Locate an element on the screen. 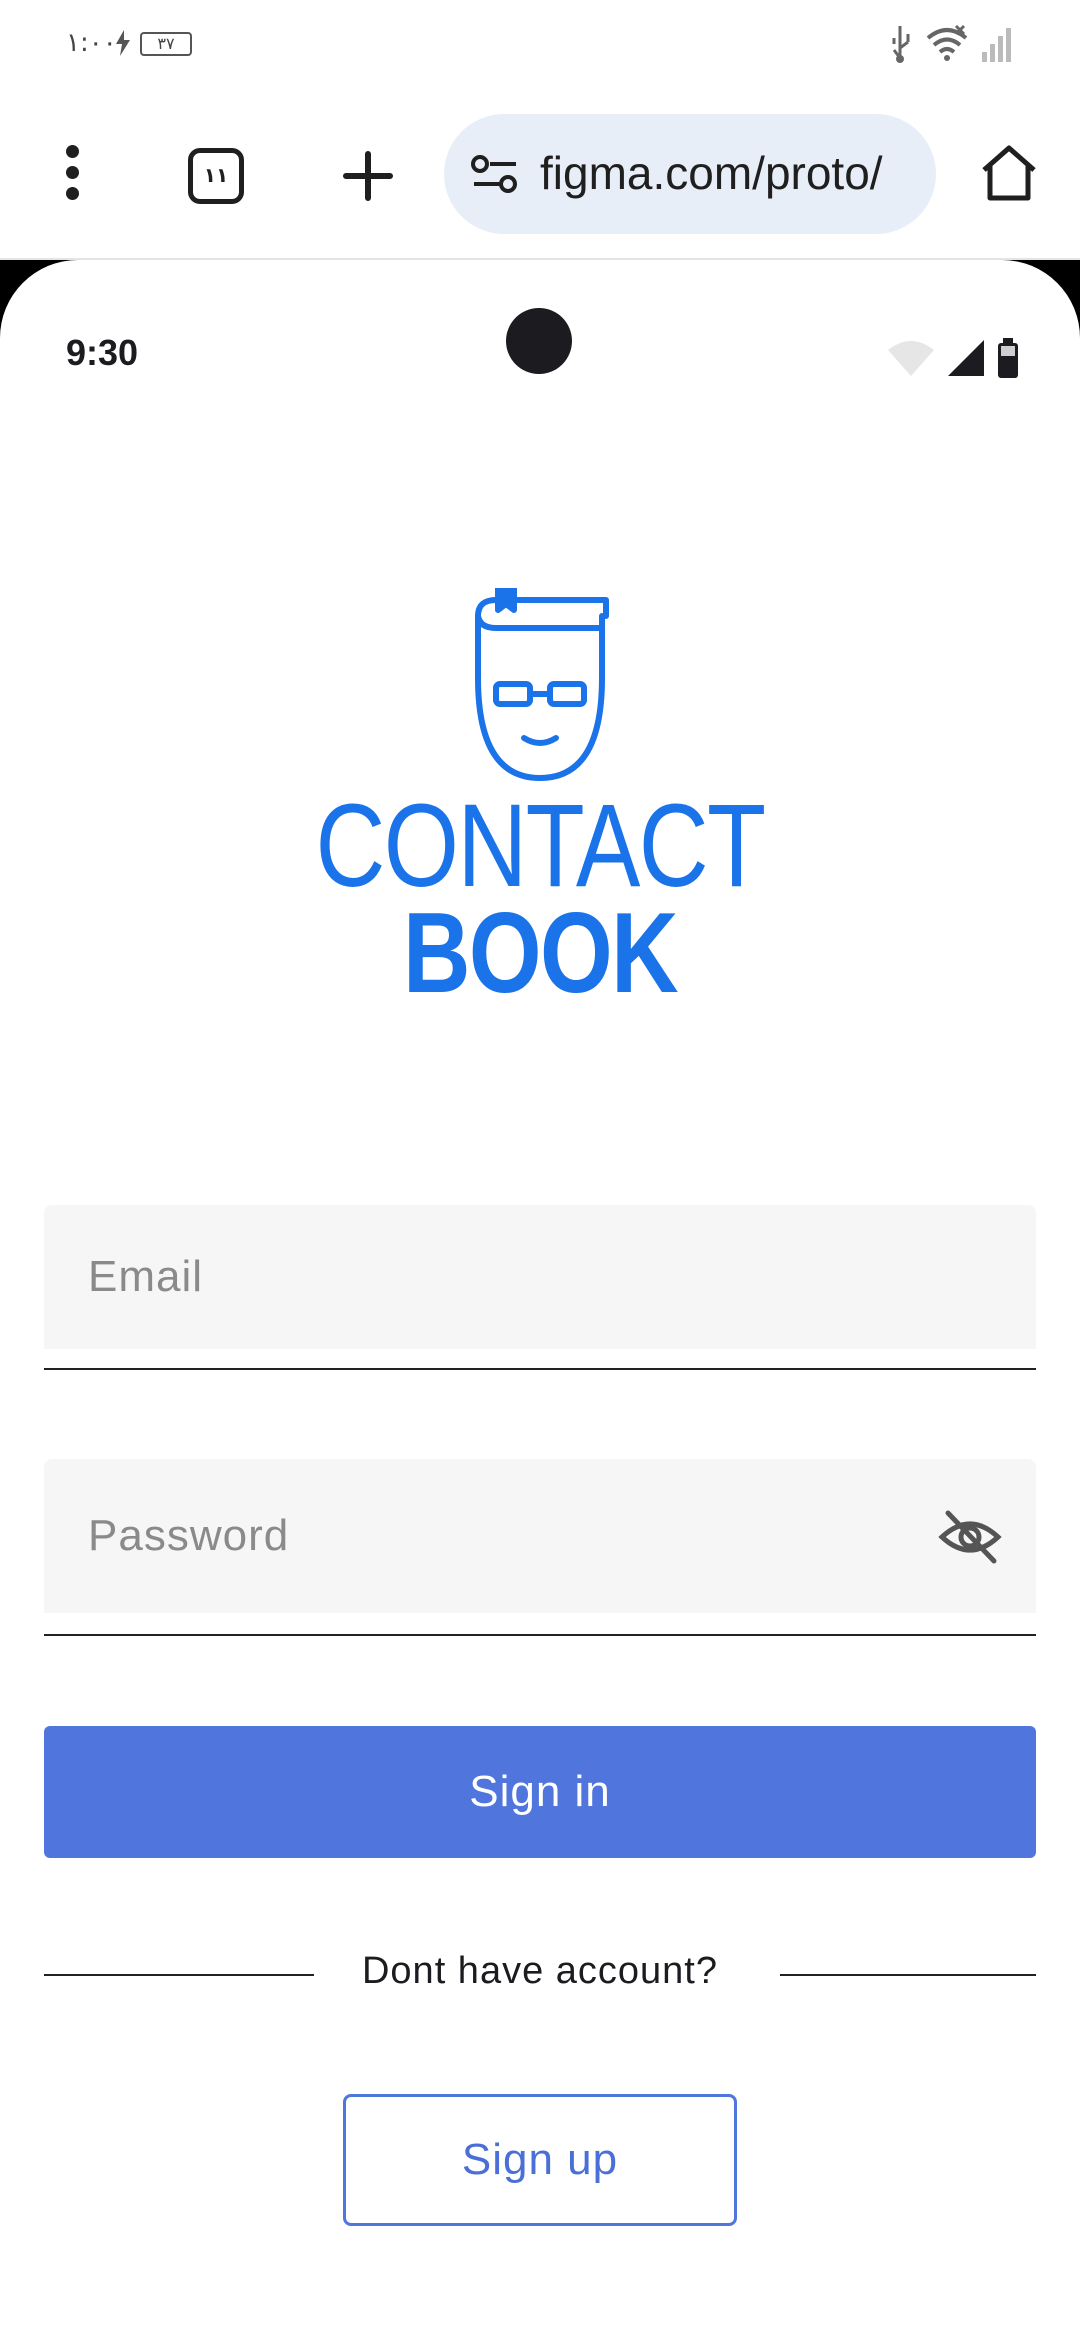  address-bar: figma.com/proto/ is located at coordinates (690, 174).